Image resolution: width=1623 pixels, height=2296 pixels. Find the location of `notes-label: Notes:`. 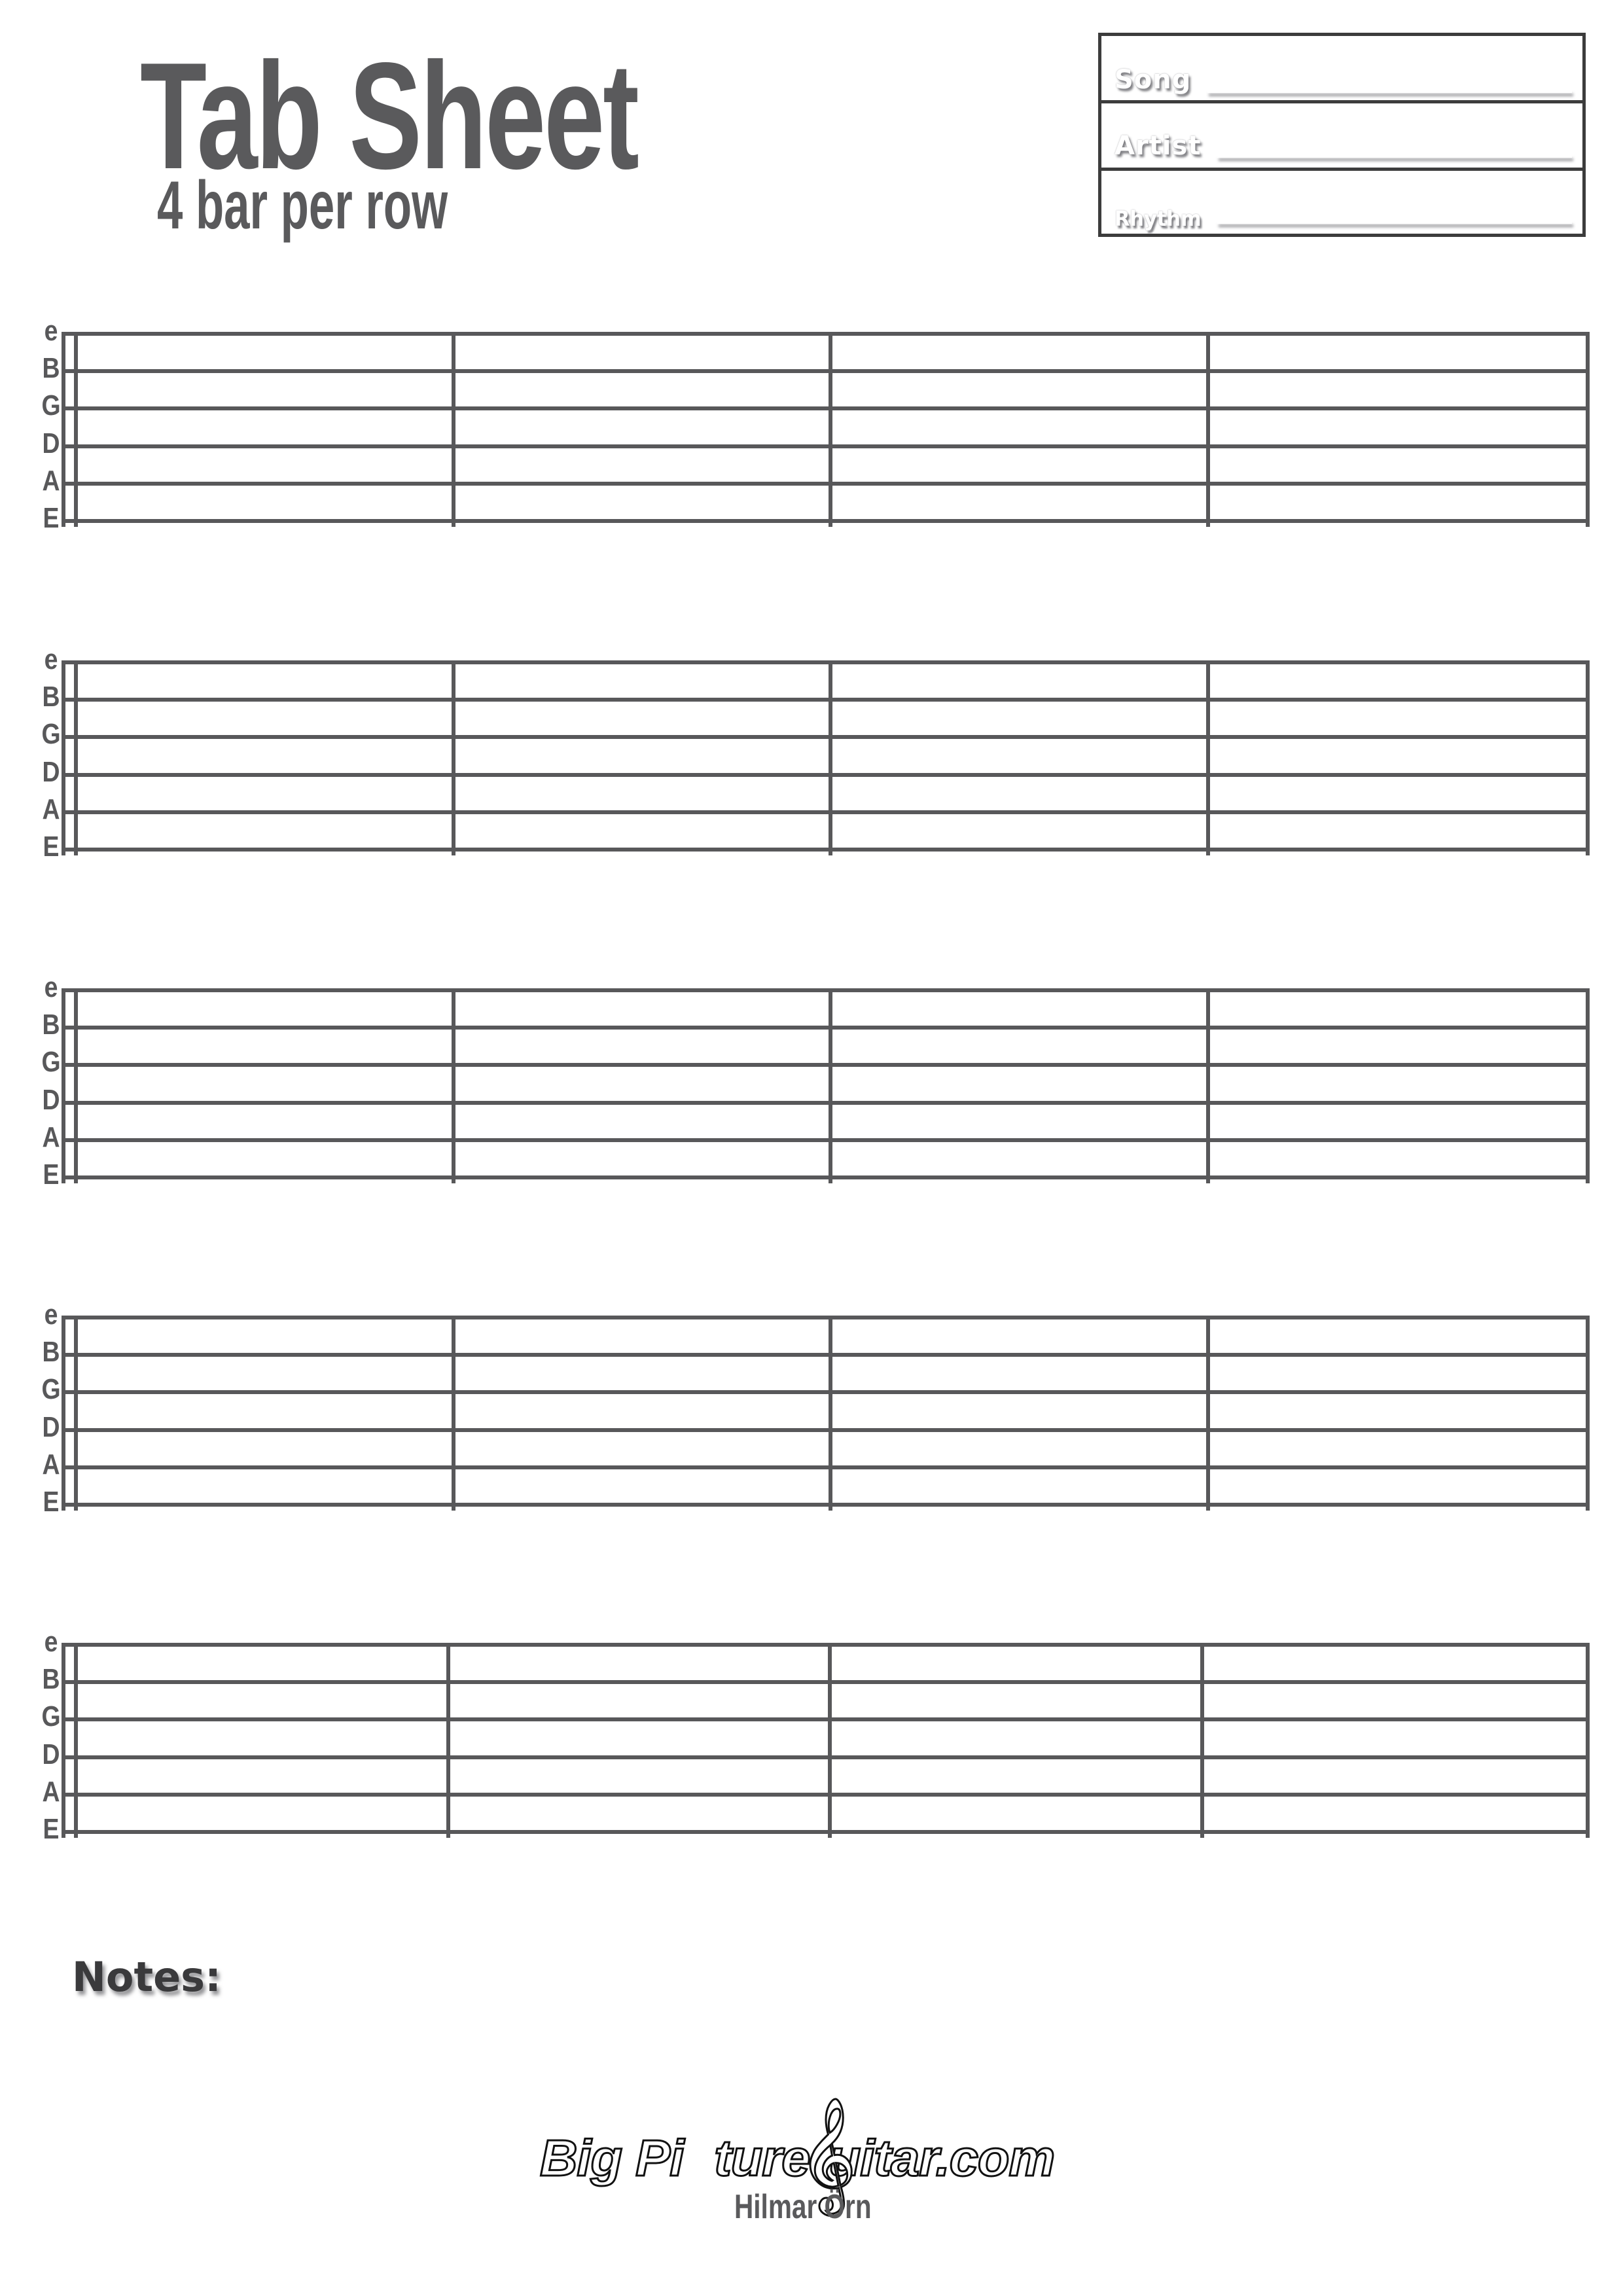

notes-label: Notes: is located at coordinates (146, 1977).